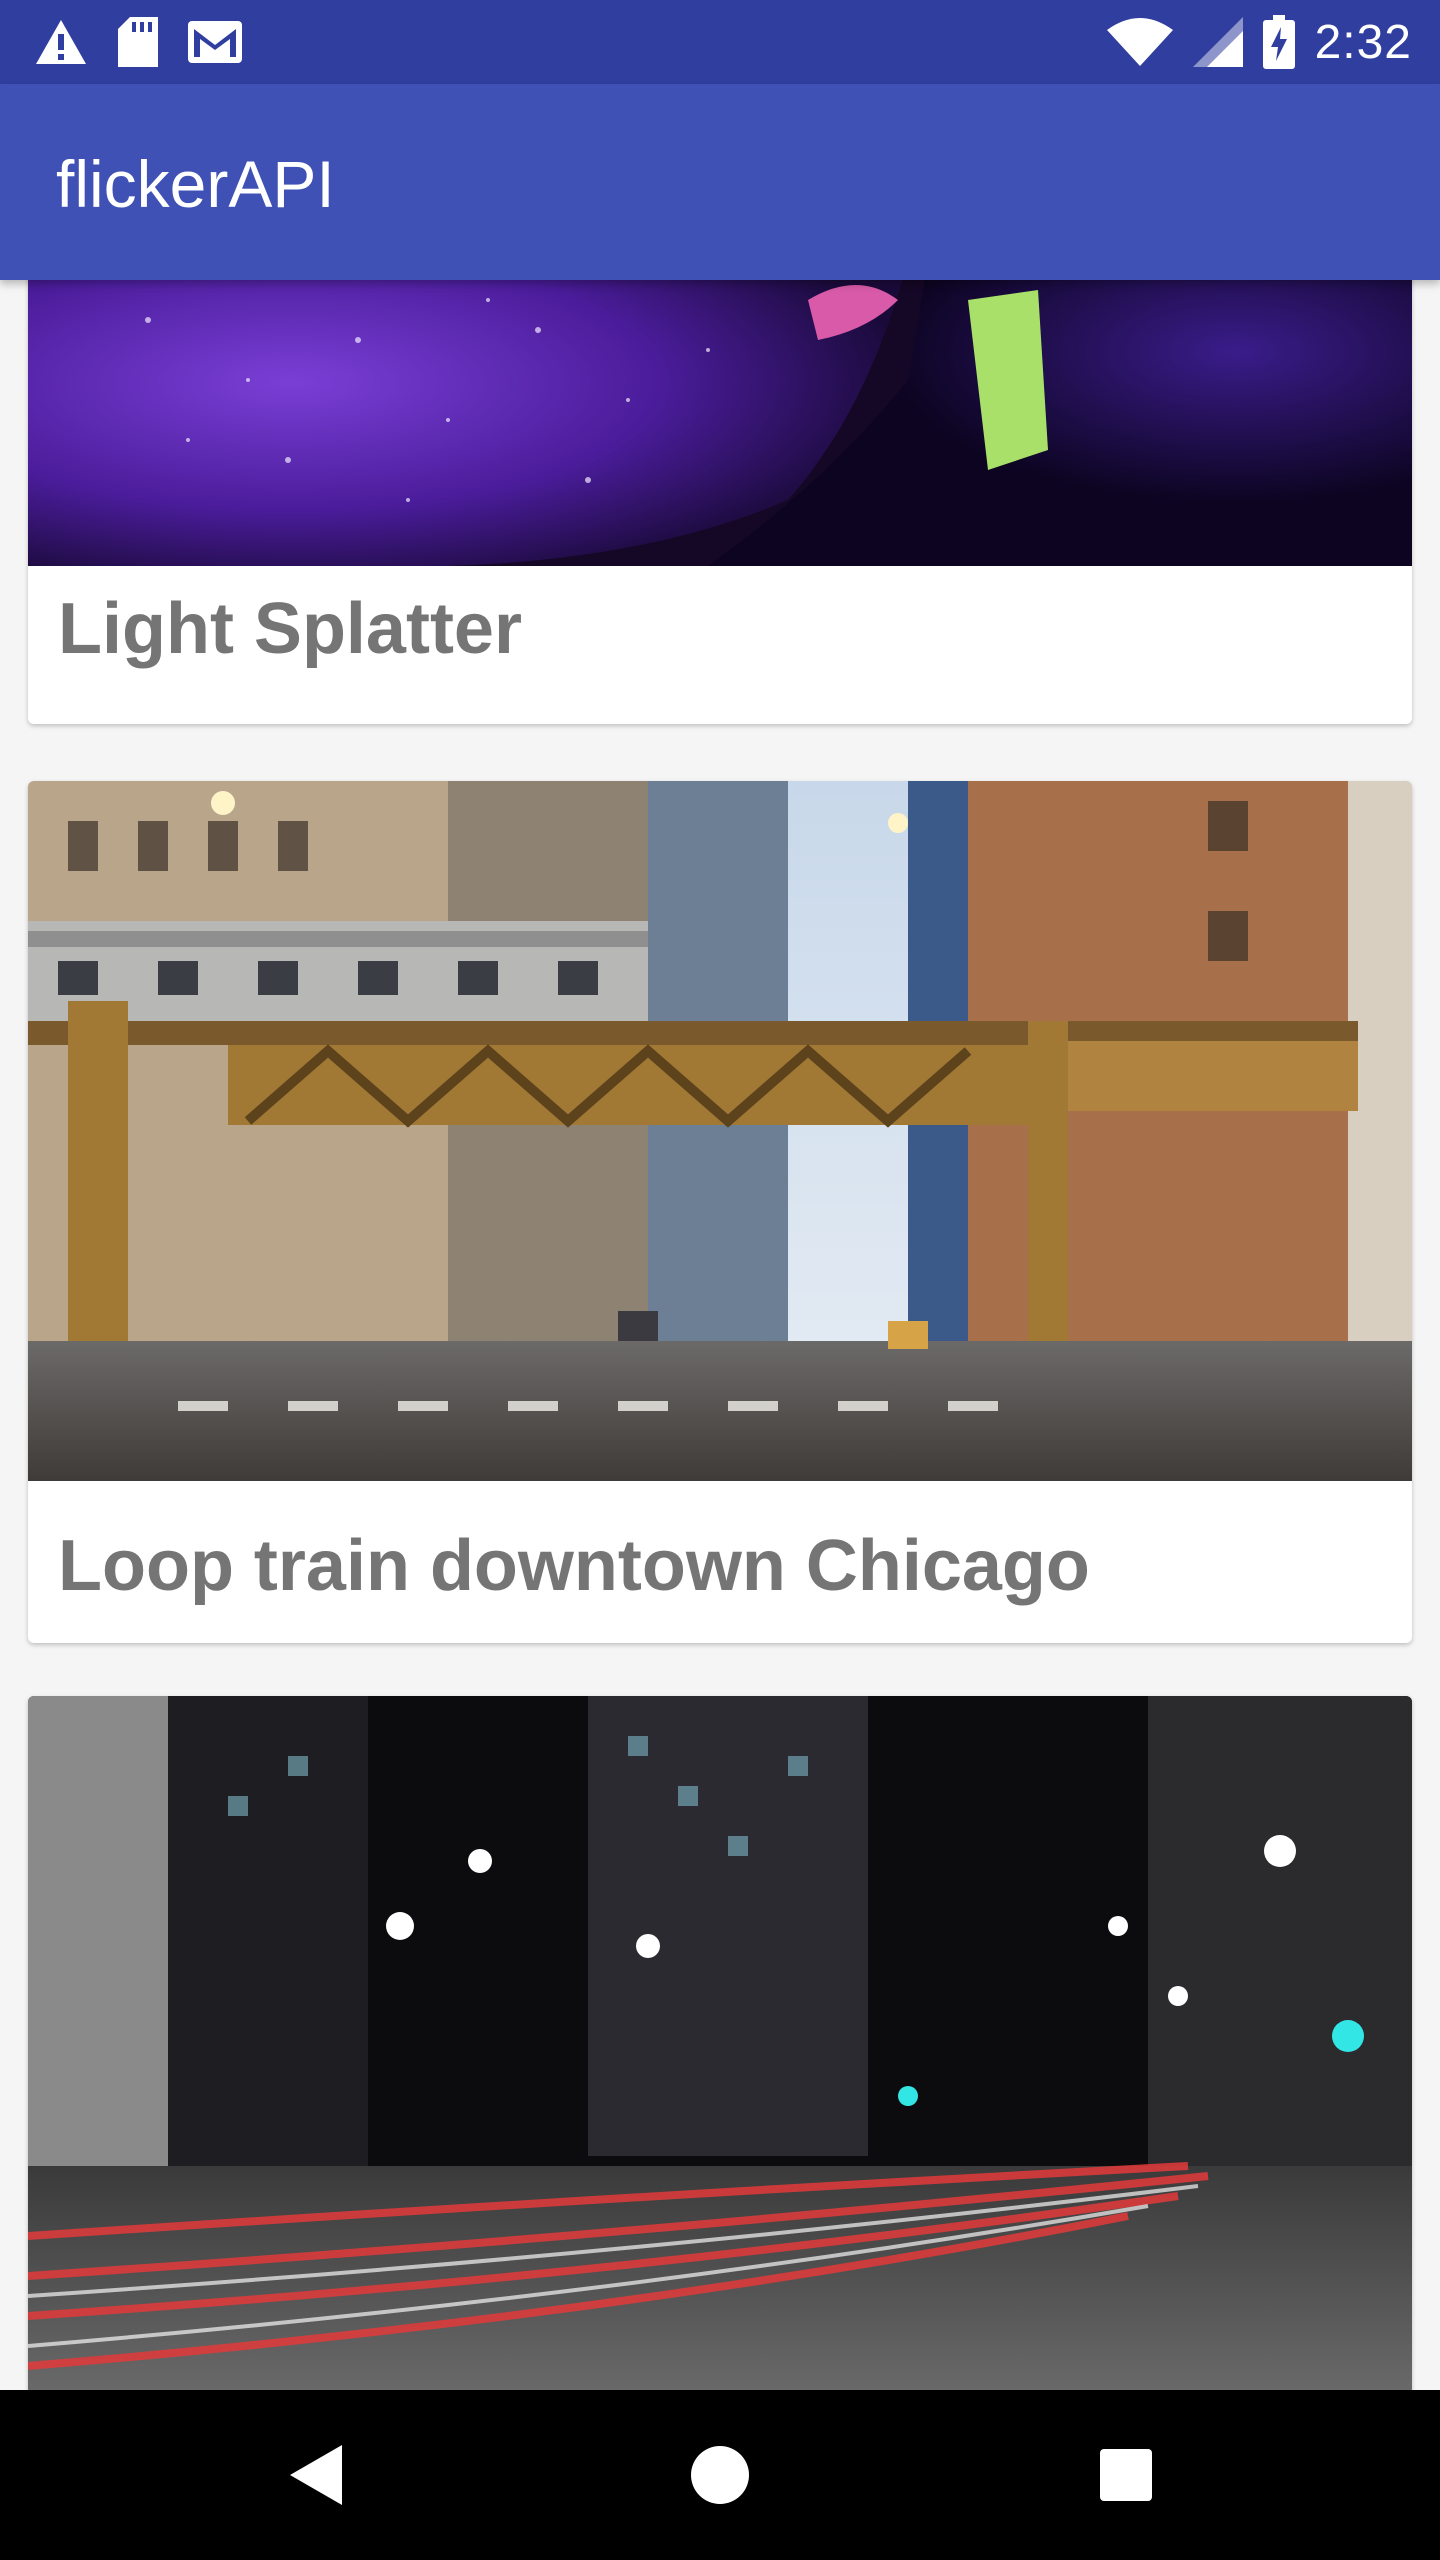  I want to click on notification-icons, so click(138, 42).